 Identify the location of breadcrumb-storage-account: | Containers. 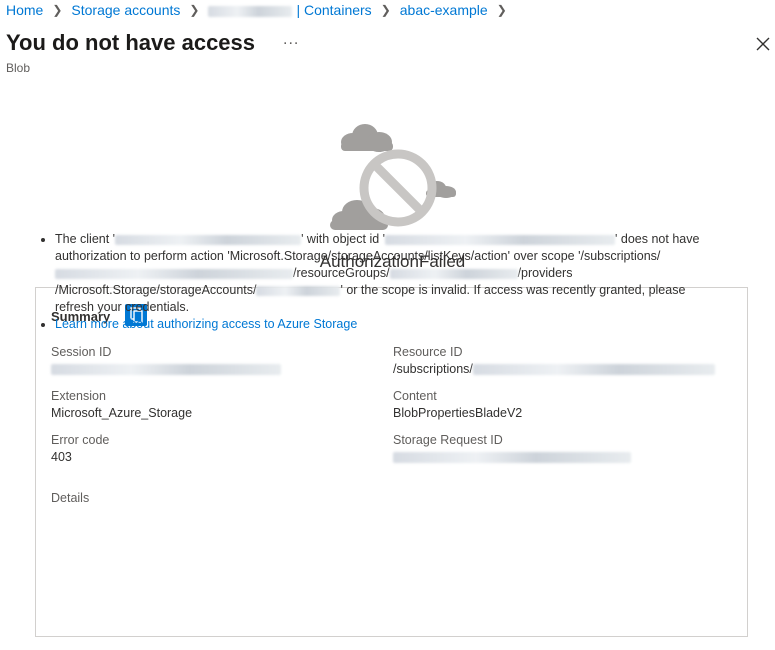
(290, 10).